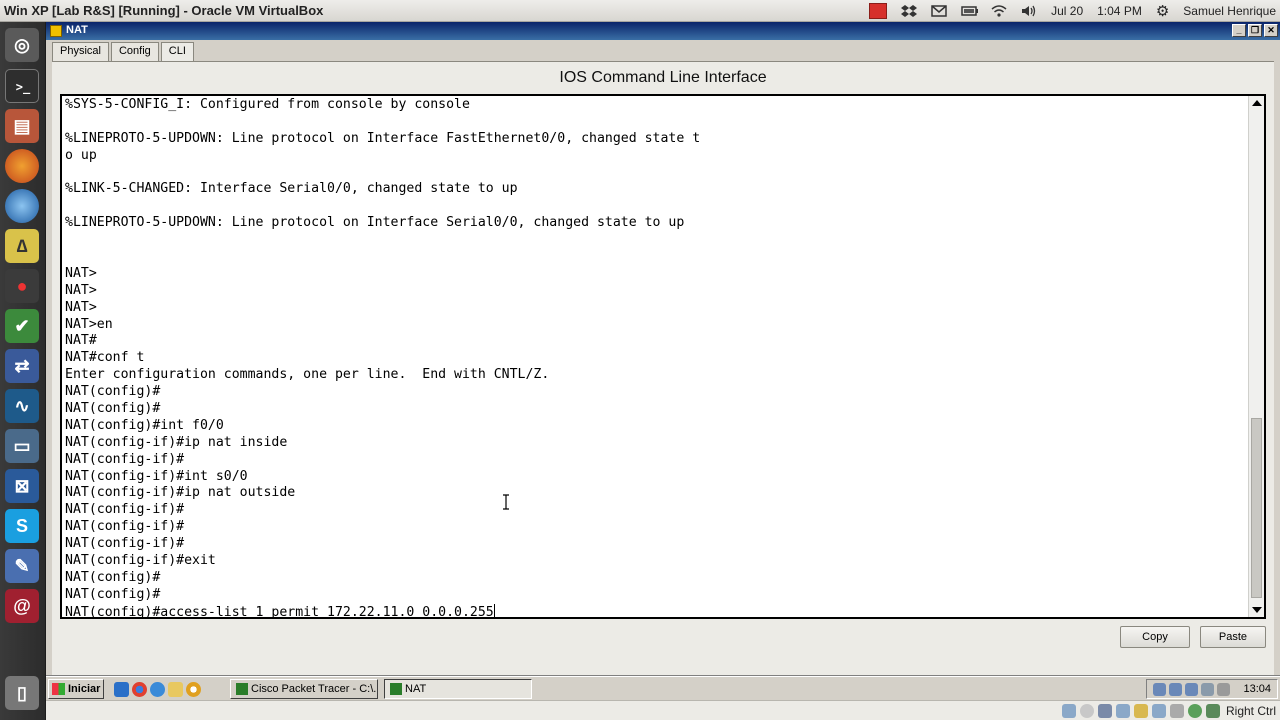 The width and height of the screenshot is (1280, 720). Describe the element at coordinates (1255, 30) in the screenshot. I see `restore-button: ❐` at that location.